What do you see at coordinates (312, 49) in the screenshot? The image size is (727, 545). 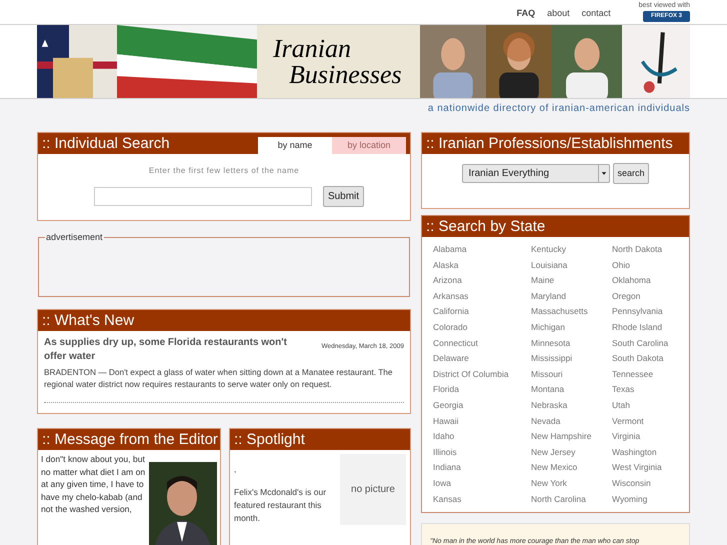 I see `logo-text: Iranian` at bounding box center [312, 49].